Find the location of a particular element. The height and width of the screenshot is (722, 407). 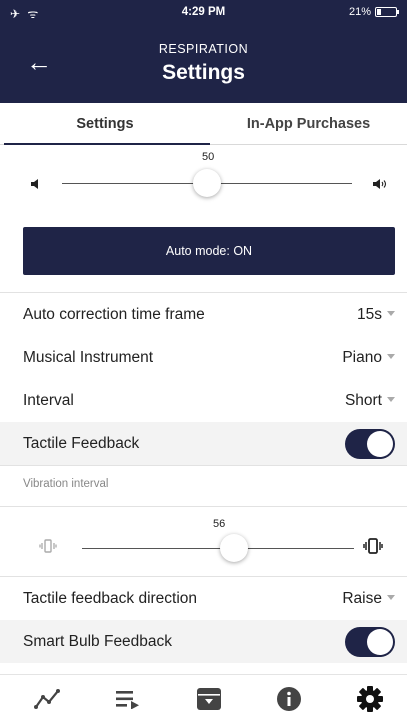

instrument-label: Musical Instrument is located at coordinates (88, 357).